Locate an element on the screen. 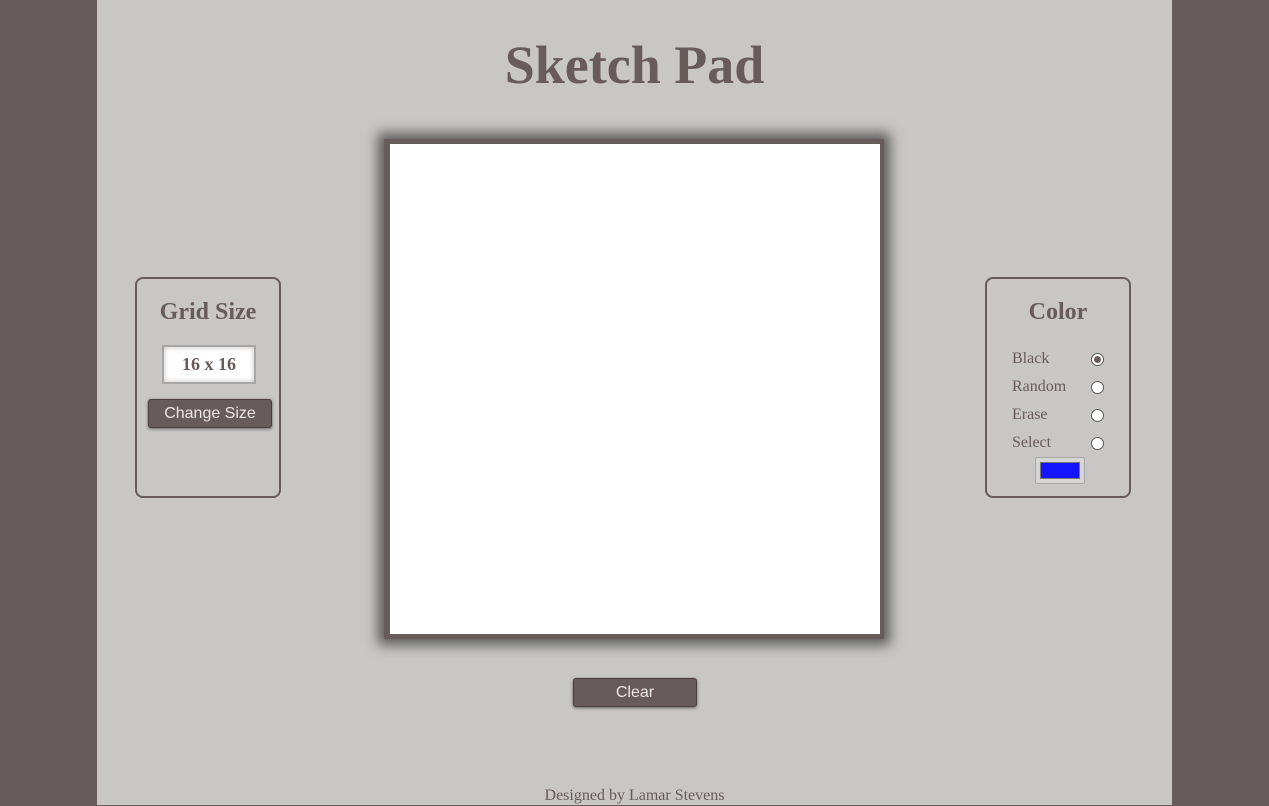  erase-radio is located at coordinates (1097, 415).